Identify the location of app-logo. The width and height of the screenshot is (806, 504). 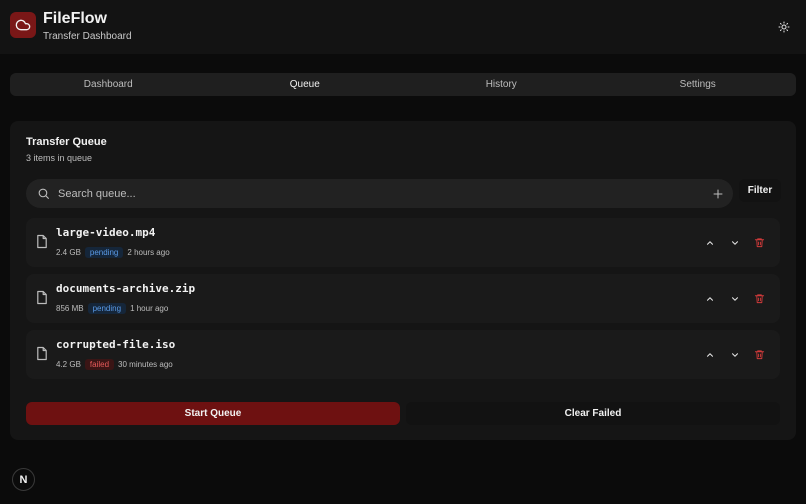
(23, 25).